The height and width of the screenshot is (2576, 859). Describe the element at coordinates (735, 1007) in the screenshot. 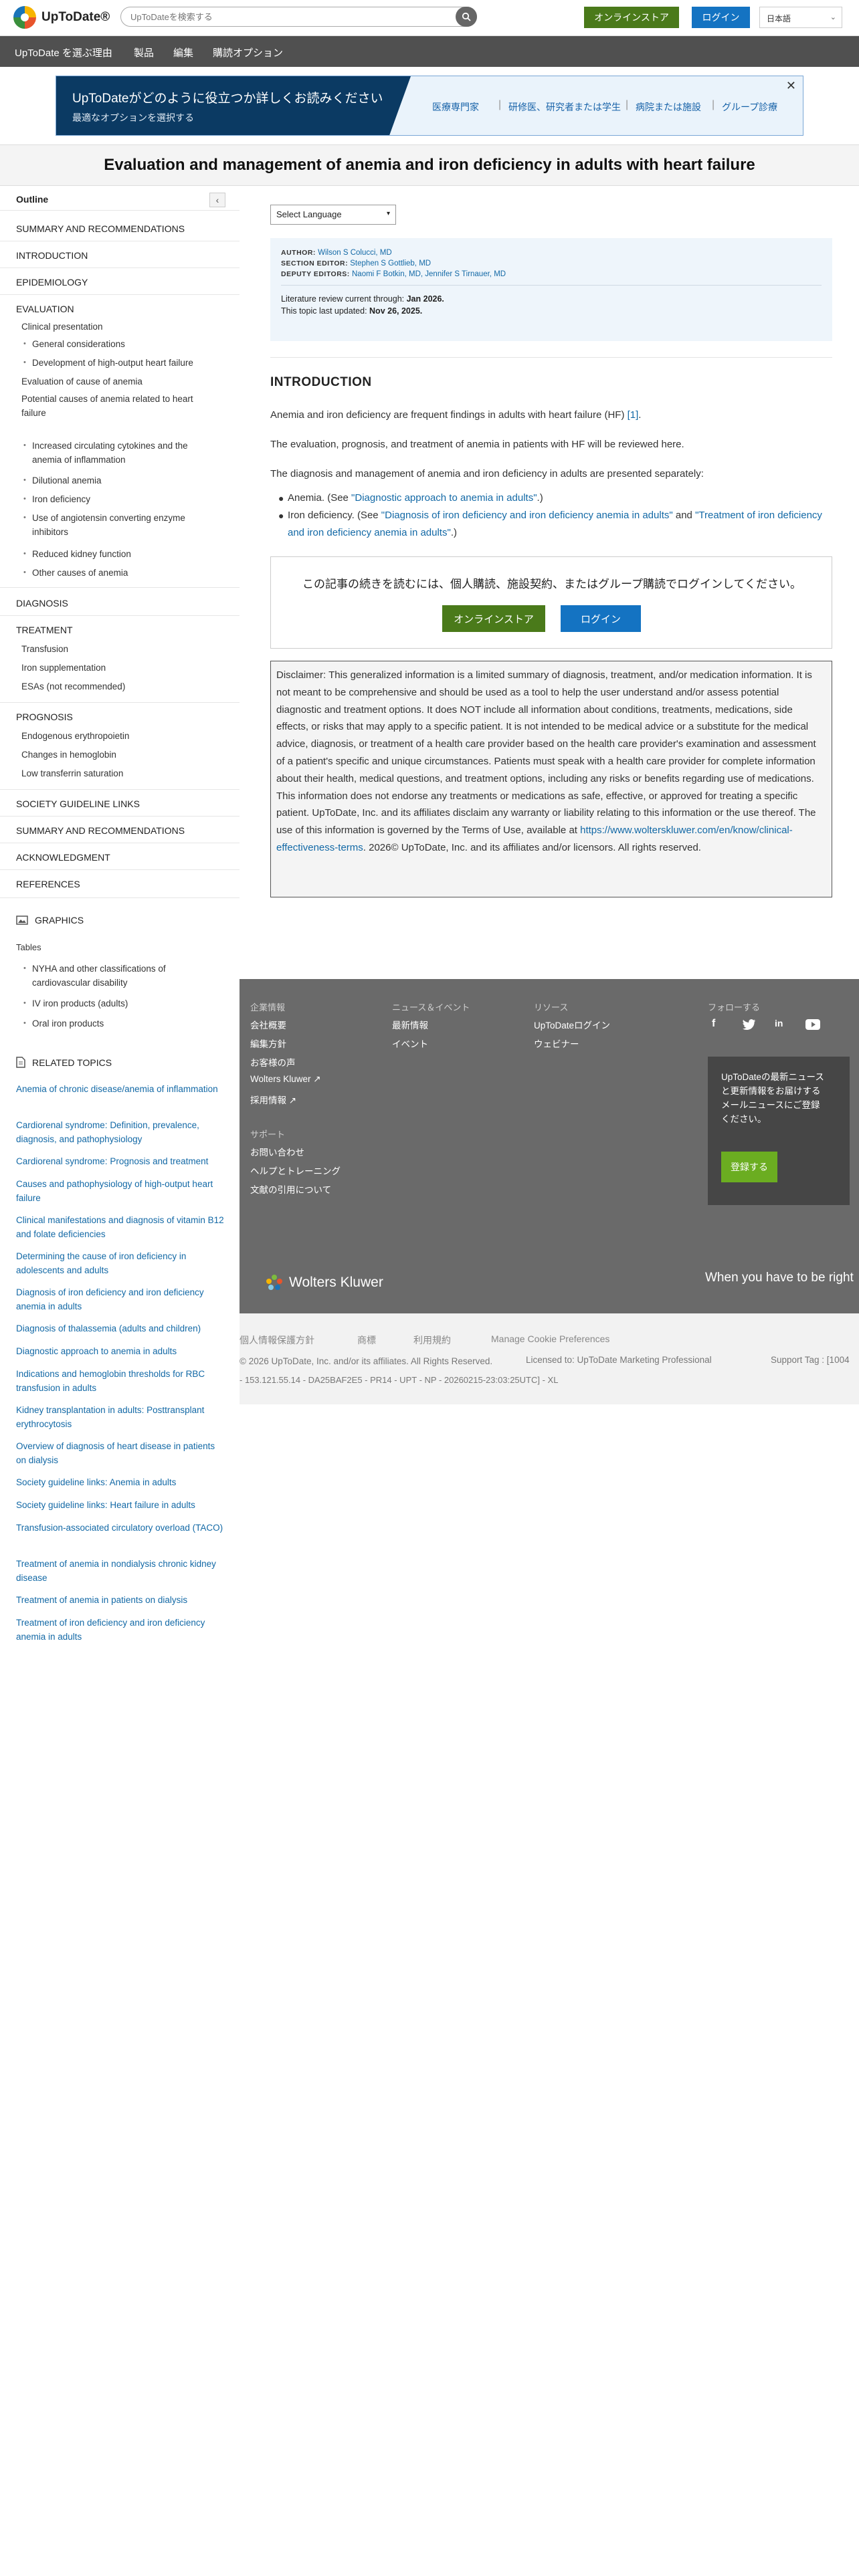

I see `footer-follow-heading: フォローする` at that location.